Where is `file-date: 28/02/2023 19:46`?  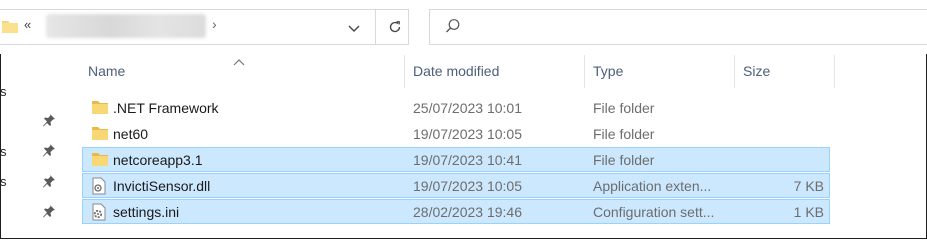 file-date: 28/02/2023 19:46 is located at coordinates (467, 212).